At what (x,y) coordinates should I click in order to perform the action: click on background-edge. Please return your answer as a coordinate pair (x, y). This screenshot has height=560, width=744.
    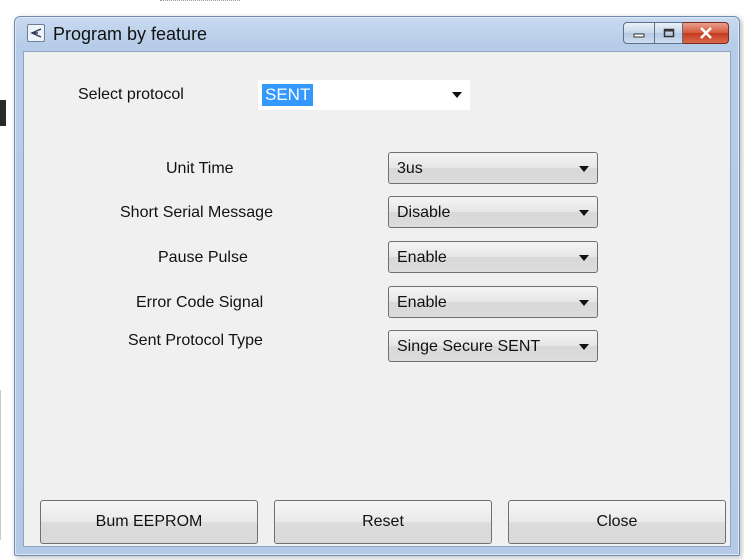
    Looking at the image, I should click on (3, 113).